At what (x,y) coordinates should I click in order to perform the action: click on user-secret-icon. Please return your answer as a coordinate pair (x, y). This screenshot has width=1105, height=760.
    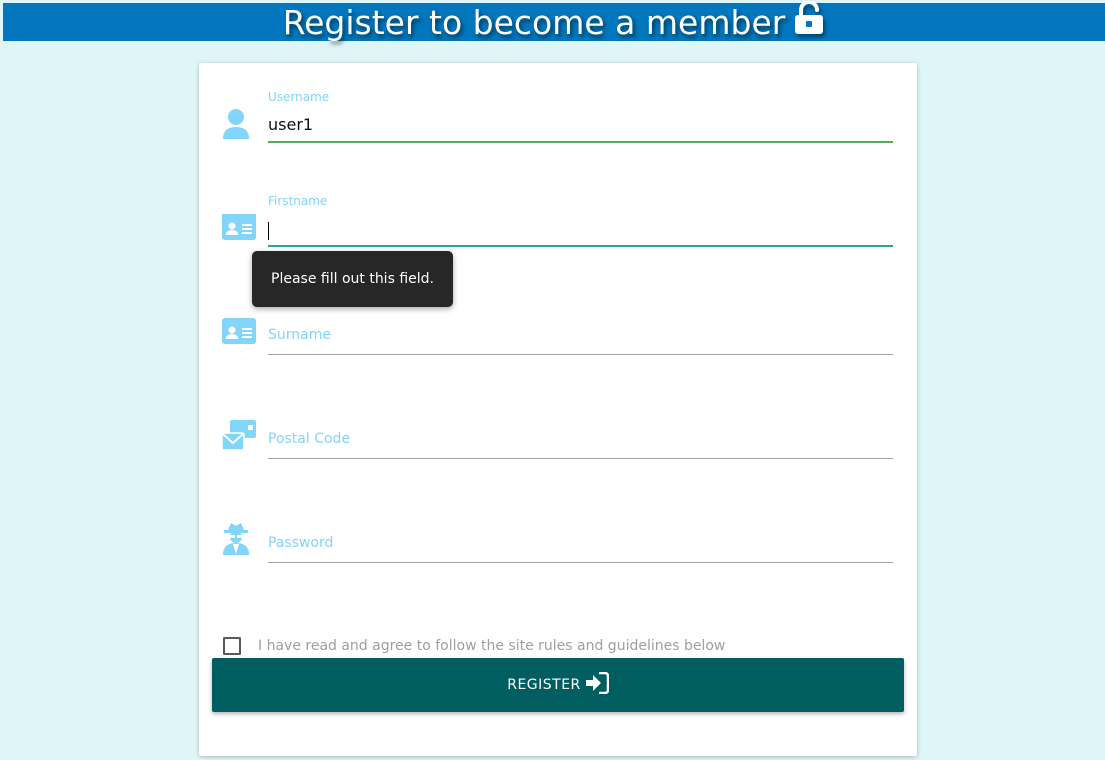
    Looking at the image, I should click on (236, 541).